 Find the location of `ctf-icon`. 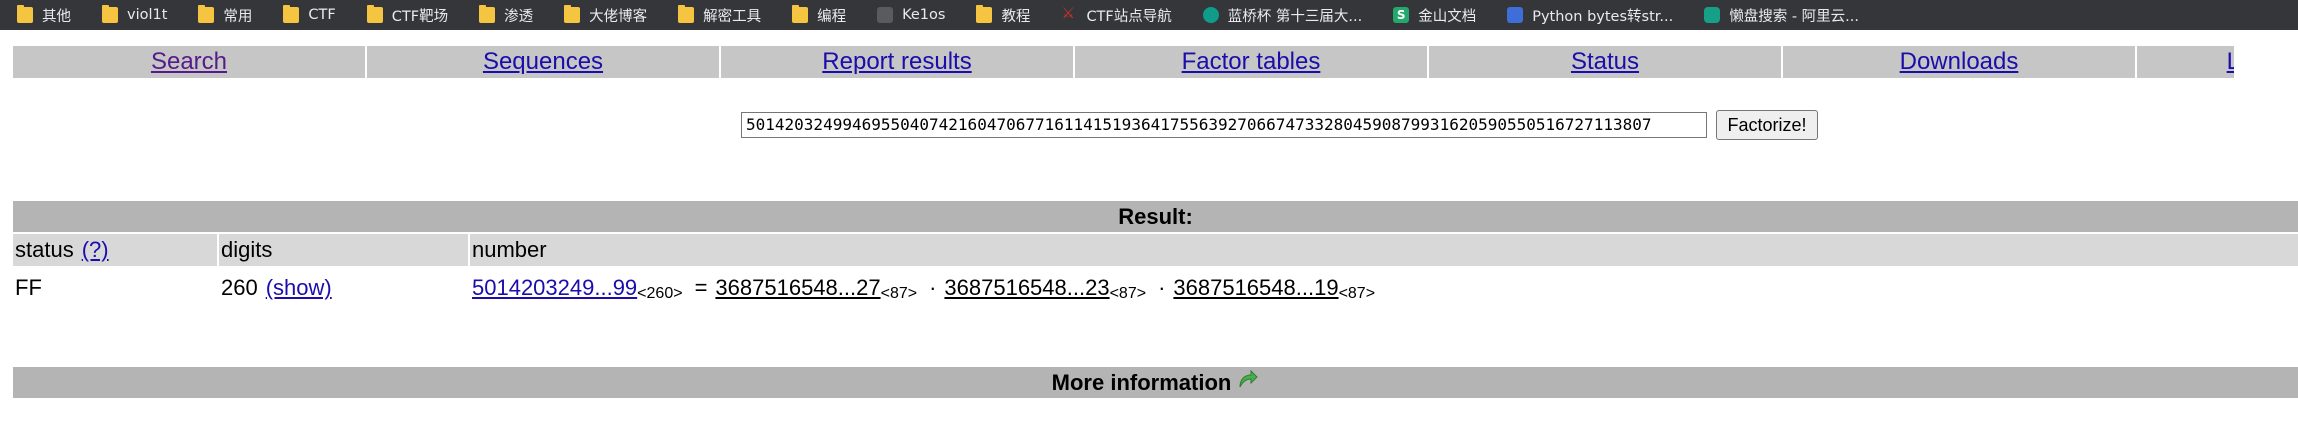

ctf-icon is located at coordinates (1069, 13).